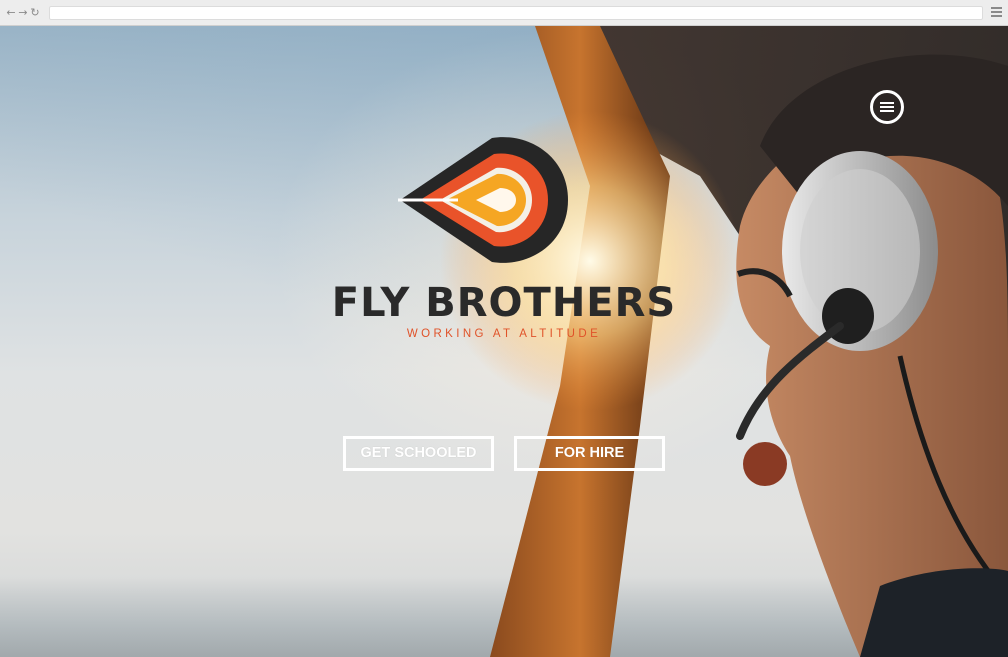 The image size is (1008, 657). I want to click on brand-tagline: WORKING AT ALTITUDE, so click(504, 334).